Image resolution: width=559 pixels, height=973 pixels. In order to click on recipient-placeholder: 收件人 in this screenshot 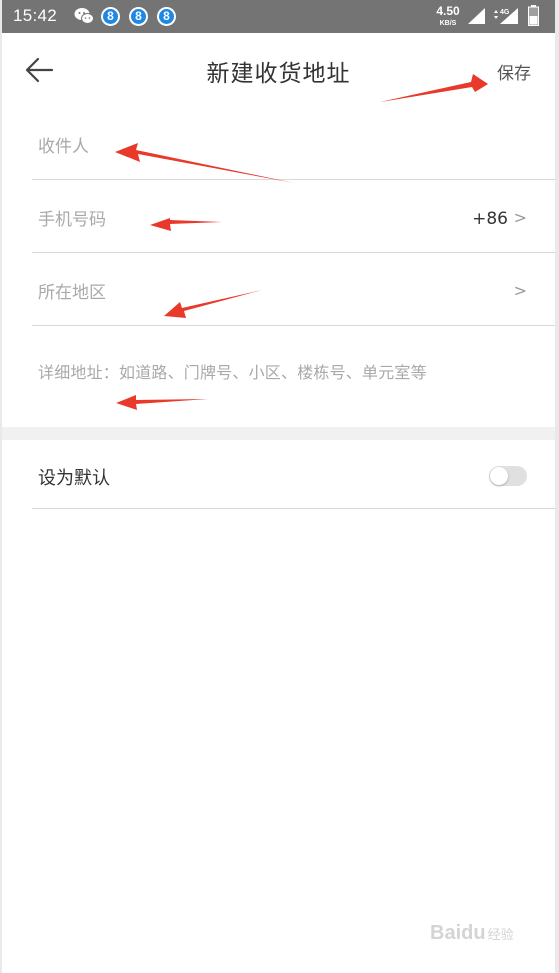, I will do `click(63, 147)`.